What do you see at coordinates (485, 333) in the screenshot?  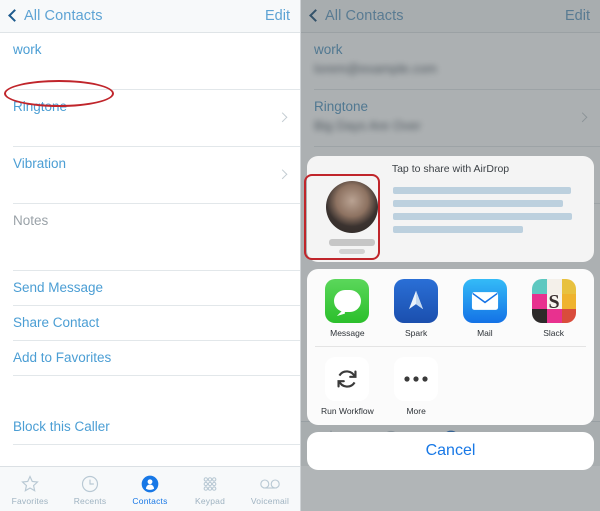 I see `app-label: Mail` at bounding box center [485, 333].